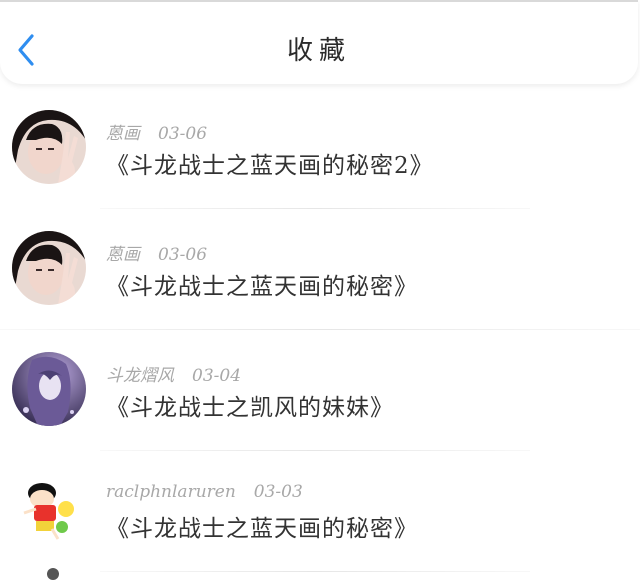 The width and height of the screenshot is (640, 580). What do you see at coordinates (278, 492) in the screenshot?
I see `post-date: 03-03` at bounding box center [278, 492].